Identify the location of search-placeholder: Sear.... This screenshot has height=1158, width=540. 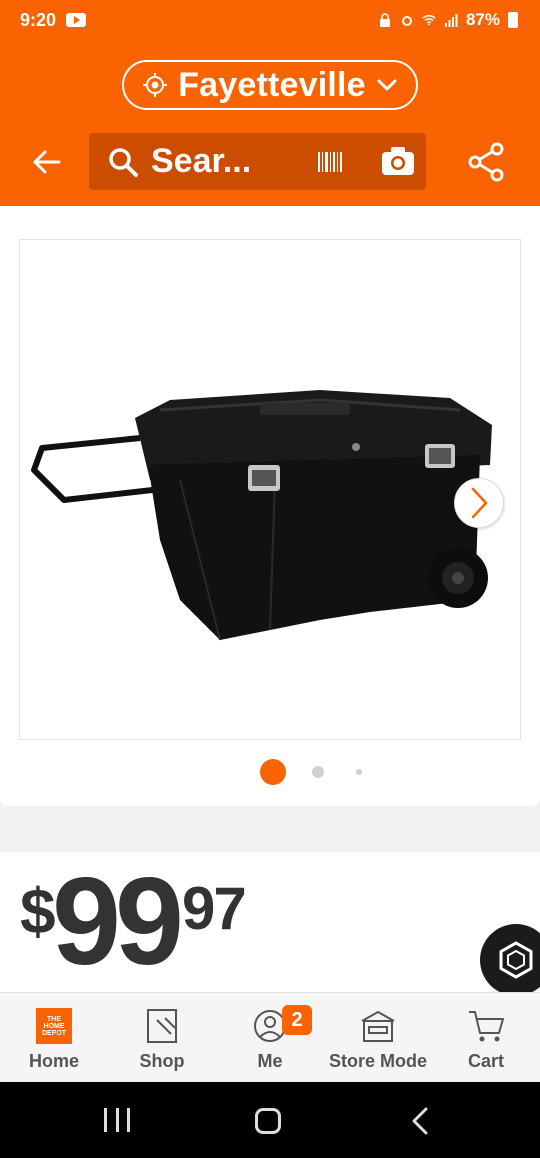
(201, 161).